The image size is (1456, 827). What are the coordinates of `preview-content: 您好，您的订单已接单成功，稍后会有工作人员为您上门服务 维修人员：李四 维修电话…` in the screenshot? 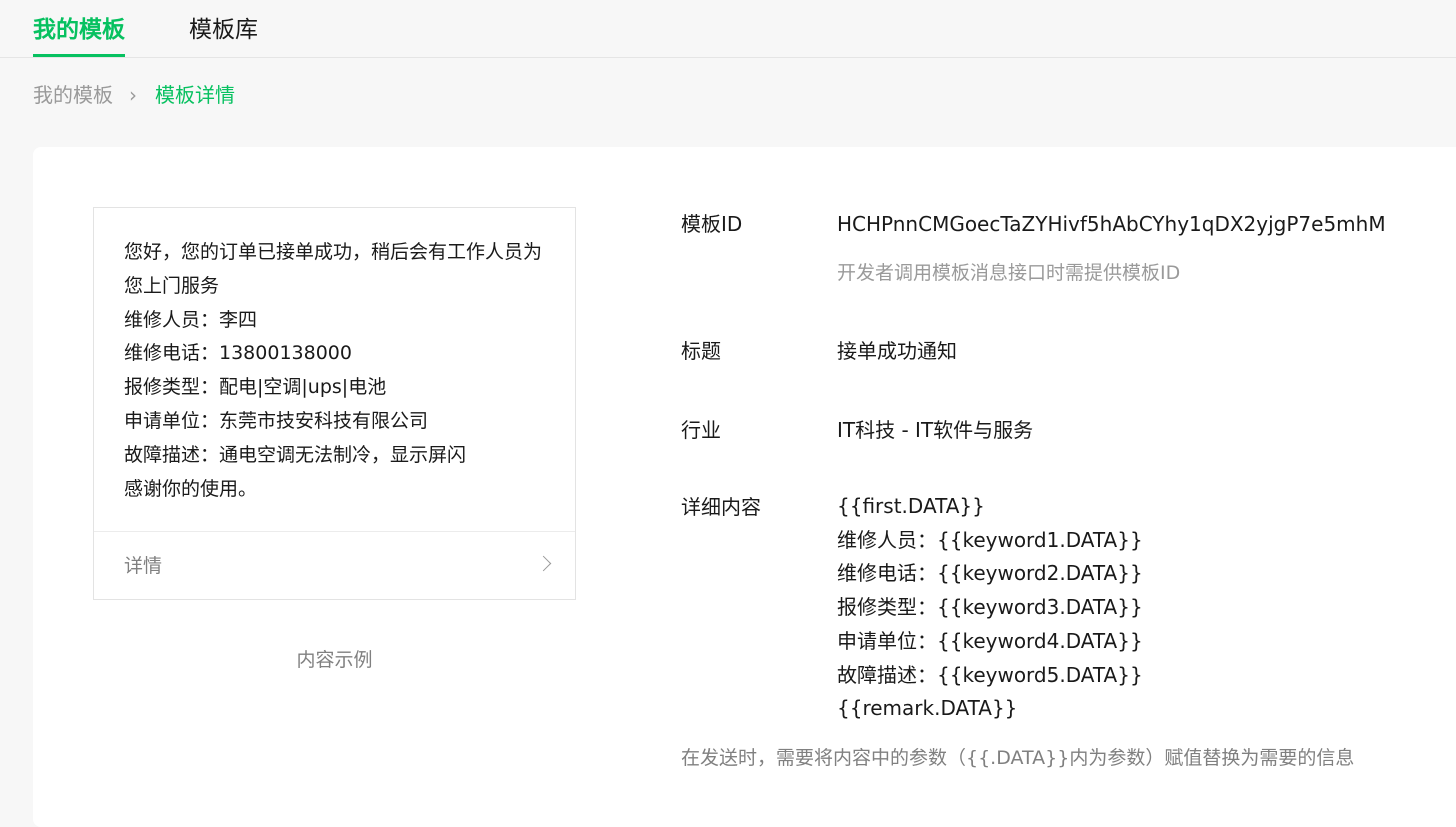 It's located at (339, 371).